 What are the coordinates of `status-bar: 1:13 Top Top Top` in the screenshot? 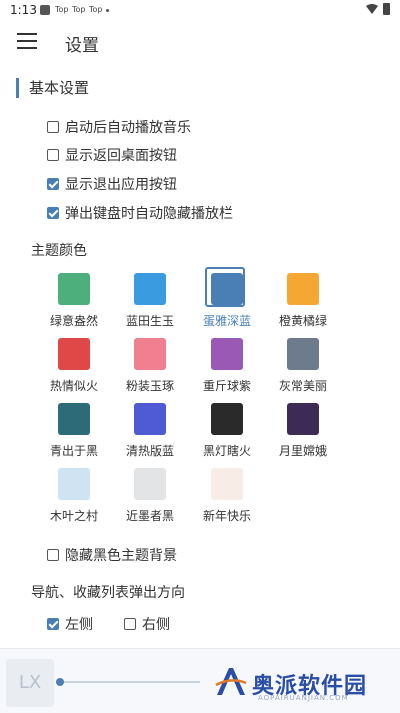 It's located at (200, 10).